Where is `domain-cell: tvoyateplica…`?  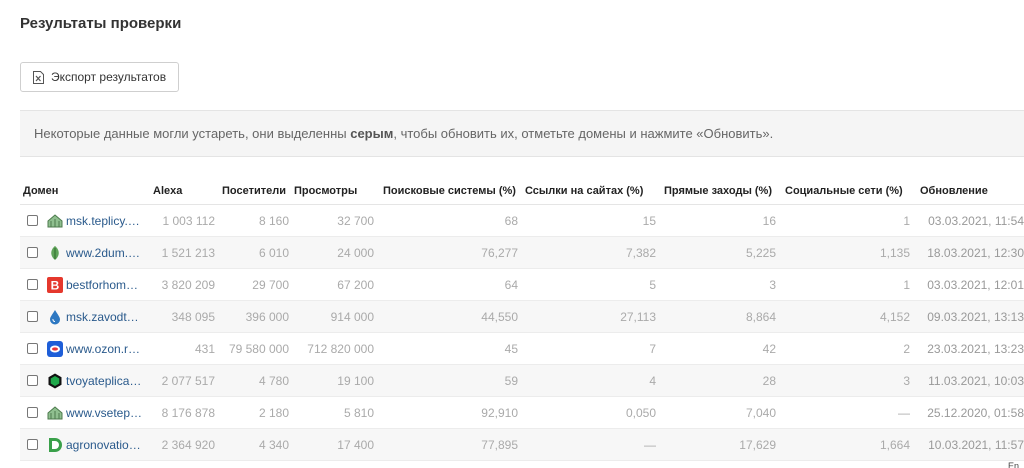 domain-cell: tvoyateplica… is located at coordinates (86, 381).